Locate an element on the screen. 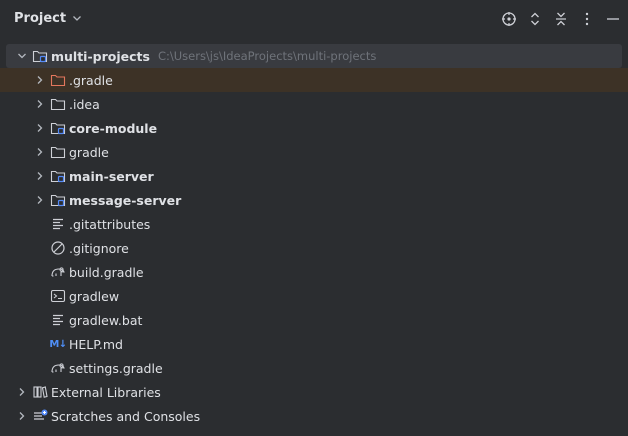 The height and width of the screenshot is (436, 628). tree-item-gradle-folder: gradle is located at coordinates (314, 152).